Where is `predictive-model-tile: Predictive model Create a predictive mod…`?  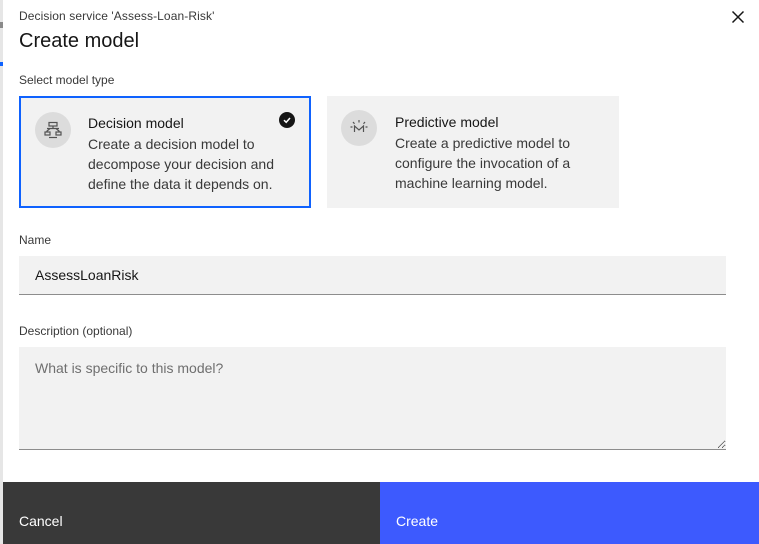
predictive-model-tile: Predictive model Create a predictive mod… is located at coordinates (473, 152).